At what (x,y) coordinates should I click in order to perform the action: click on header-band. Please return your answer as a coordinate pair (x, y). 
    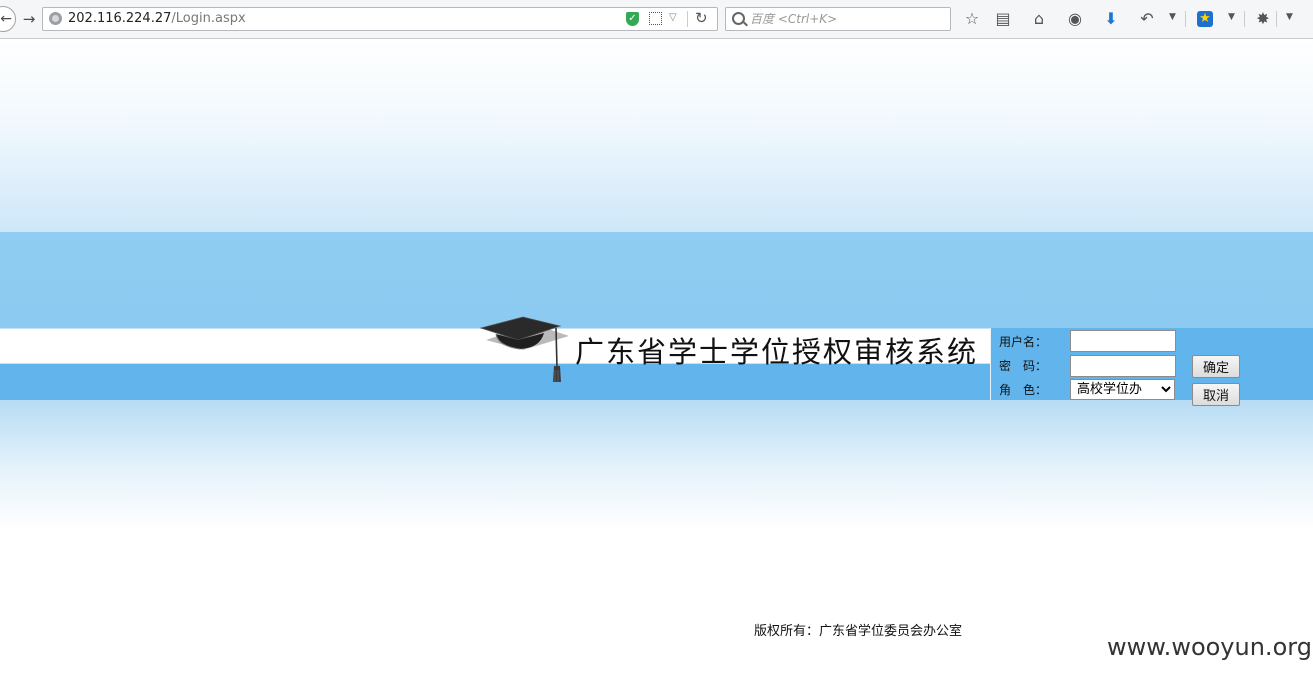
    Looking at the image, I should click on (656, 280).